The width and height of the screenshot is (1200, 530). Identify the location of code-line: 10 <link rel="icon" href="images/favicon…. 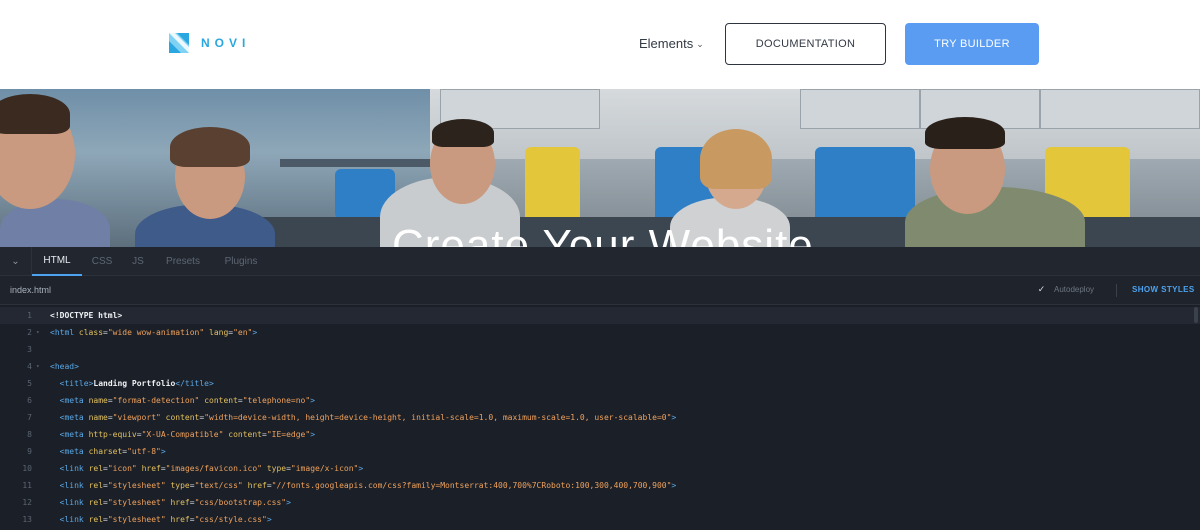
(600, 468).